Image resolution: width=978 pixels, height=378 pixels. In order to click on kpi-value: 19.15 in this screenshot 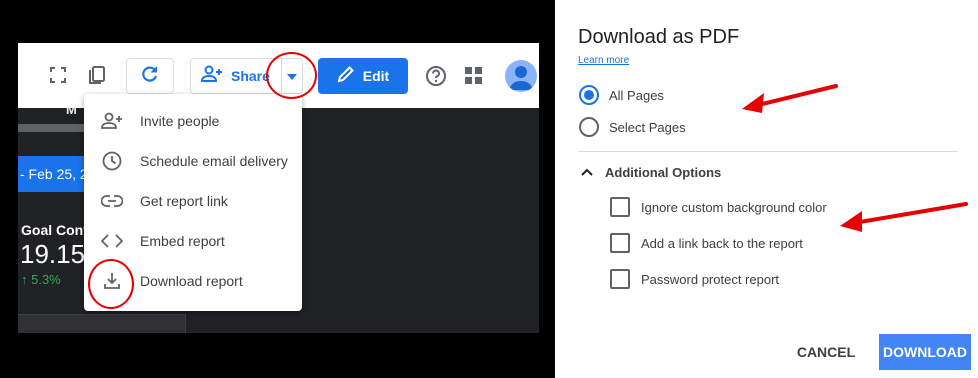, I will do `click(53, 254)`.